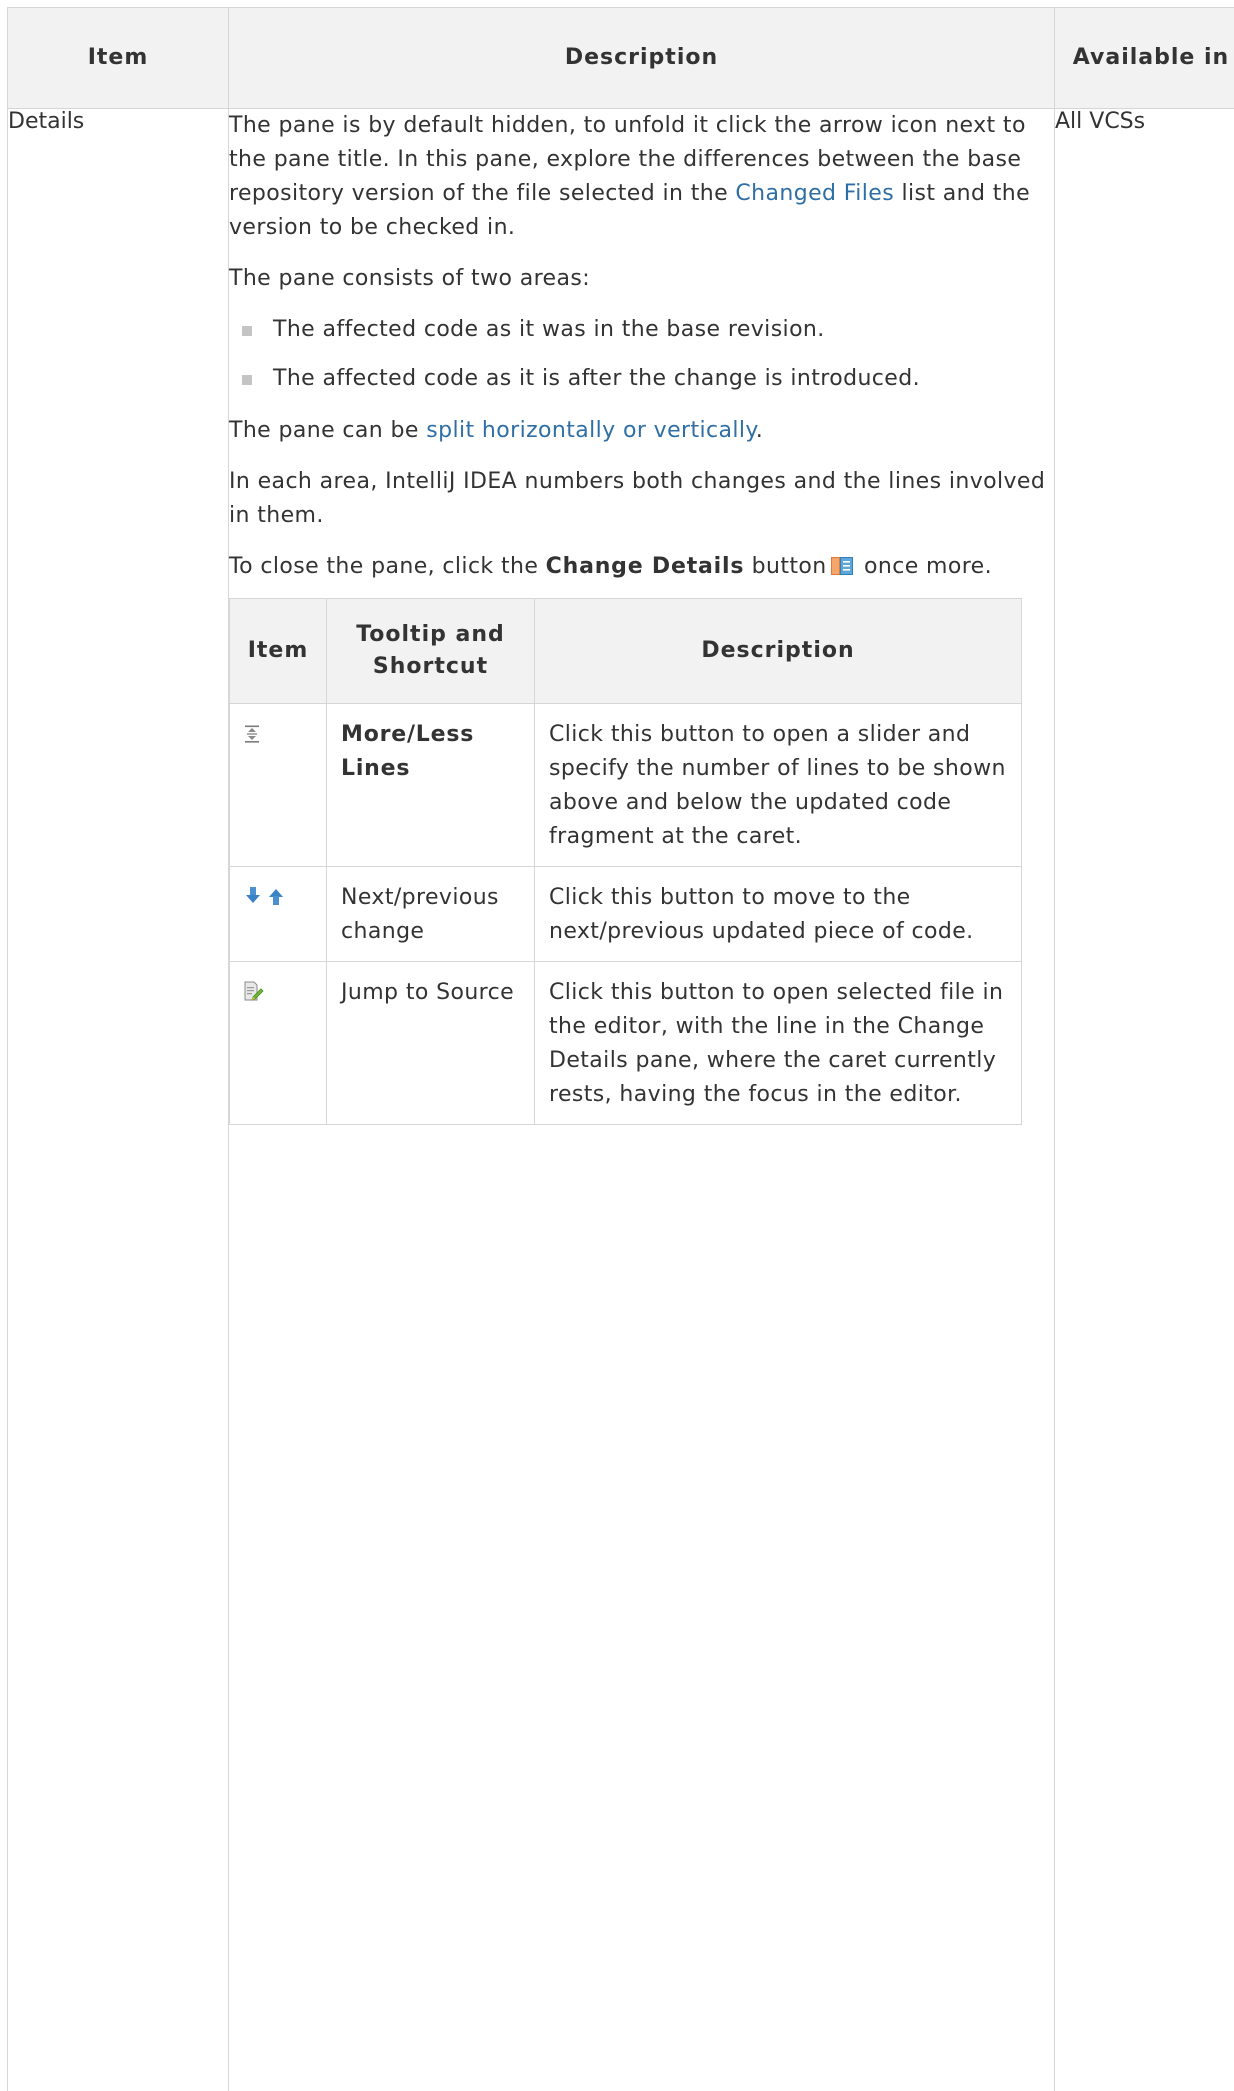 This screenshot has height=2091, width=1234. What do you see at coordinates (328, 430) in the screenshot?
I see `para3-text-before: The pane can be` at bounding box center [328, 430].